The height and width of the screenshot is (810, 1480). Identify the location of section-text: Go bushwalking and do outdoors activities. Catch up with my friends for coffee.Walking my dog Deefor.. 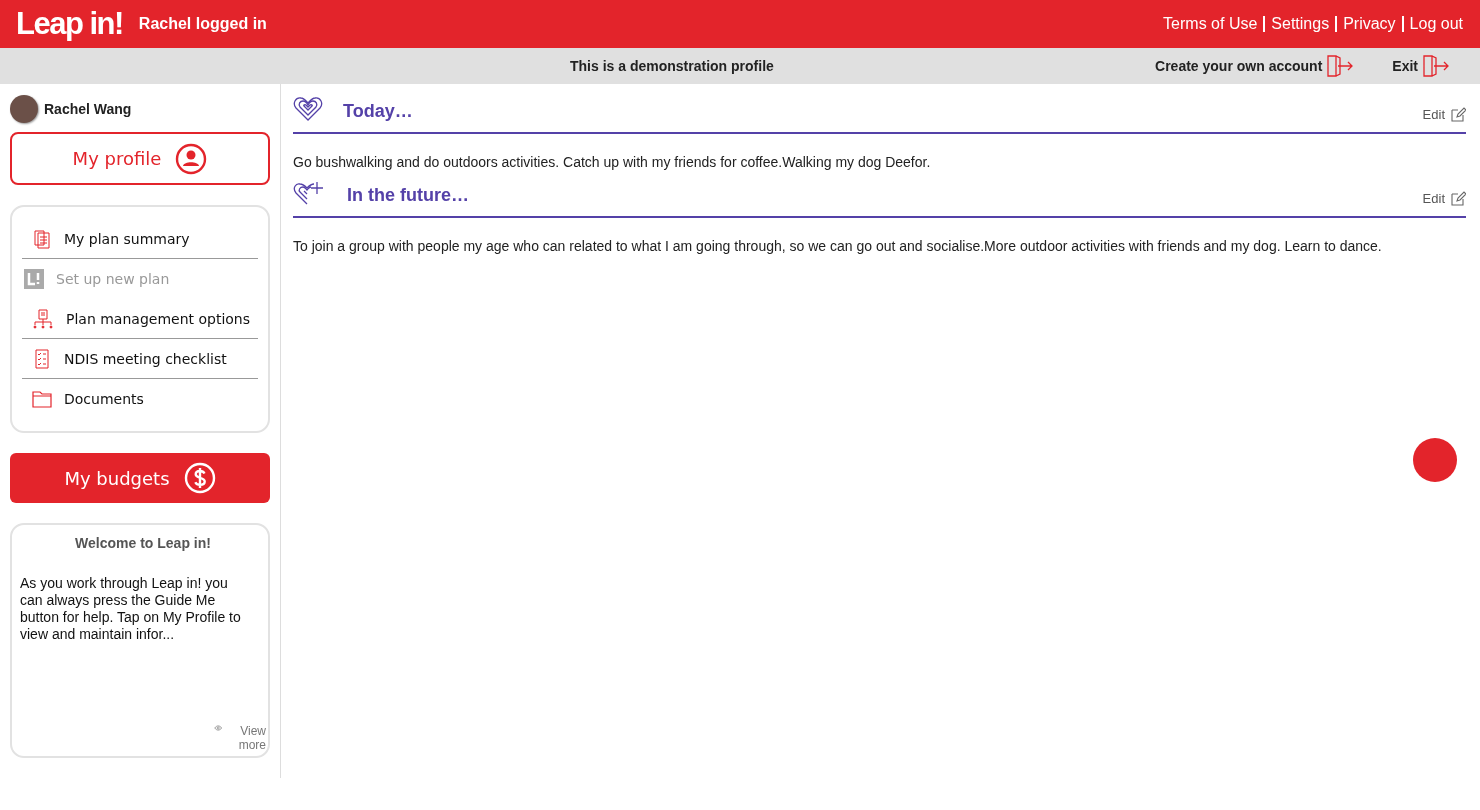
(612, 162).